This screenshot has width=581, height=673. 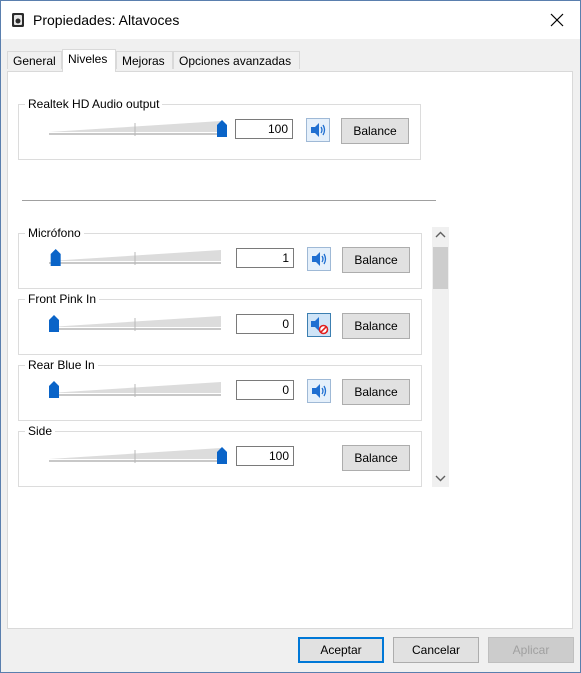 I want to click on scrollbar-thumb, so click(x=440, y=268).